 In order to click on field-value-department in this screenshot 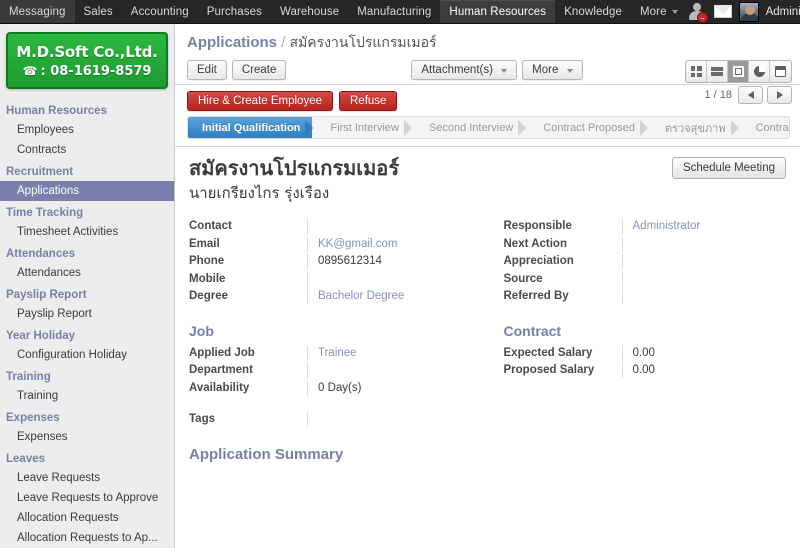, I will do `click(397, 370)`.